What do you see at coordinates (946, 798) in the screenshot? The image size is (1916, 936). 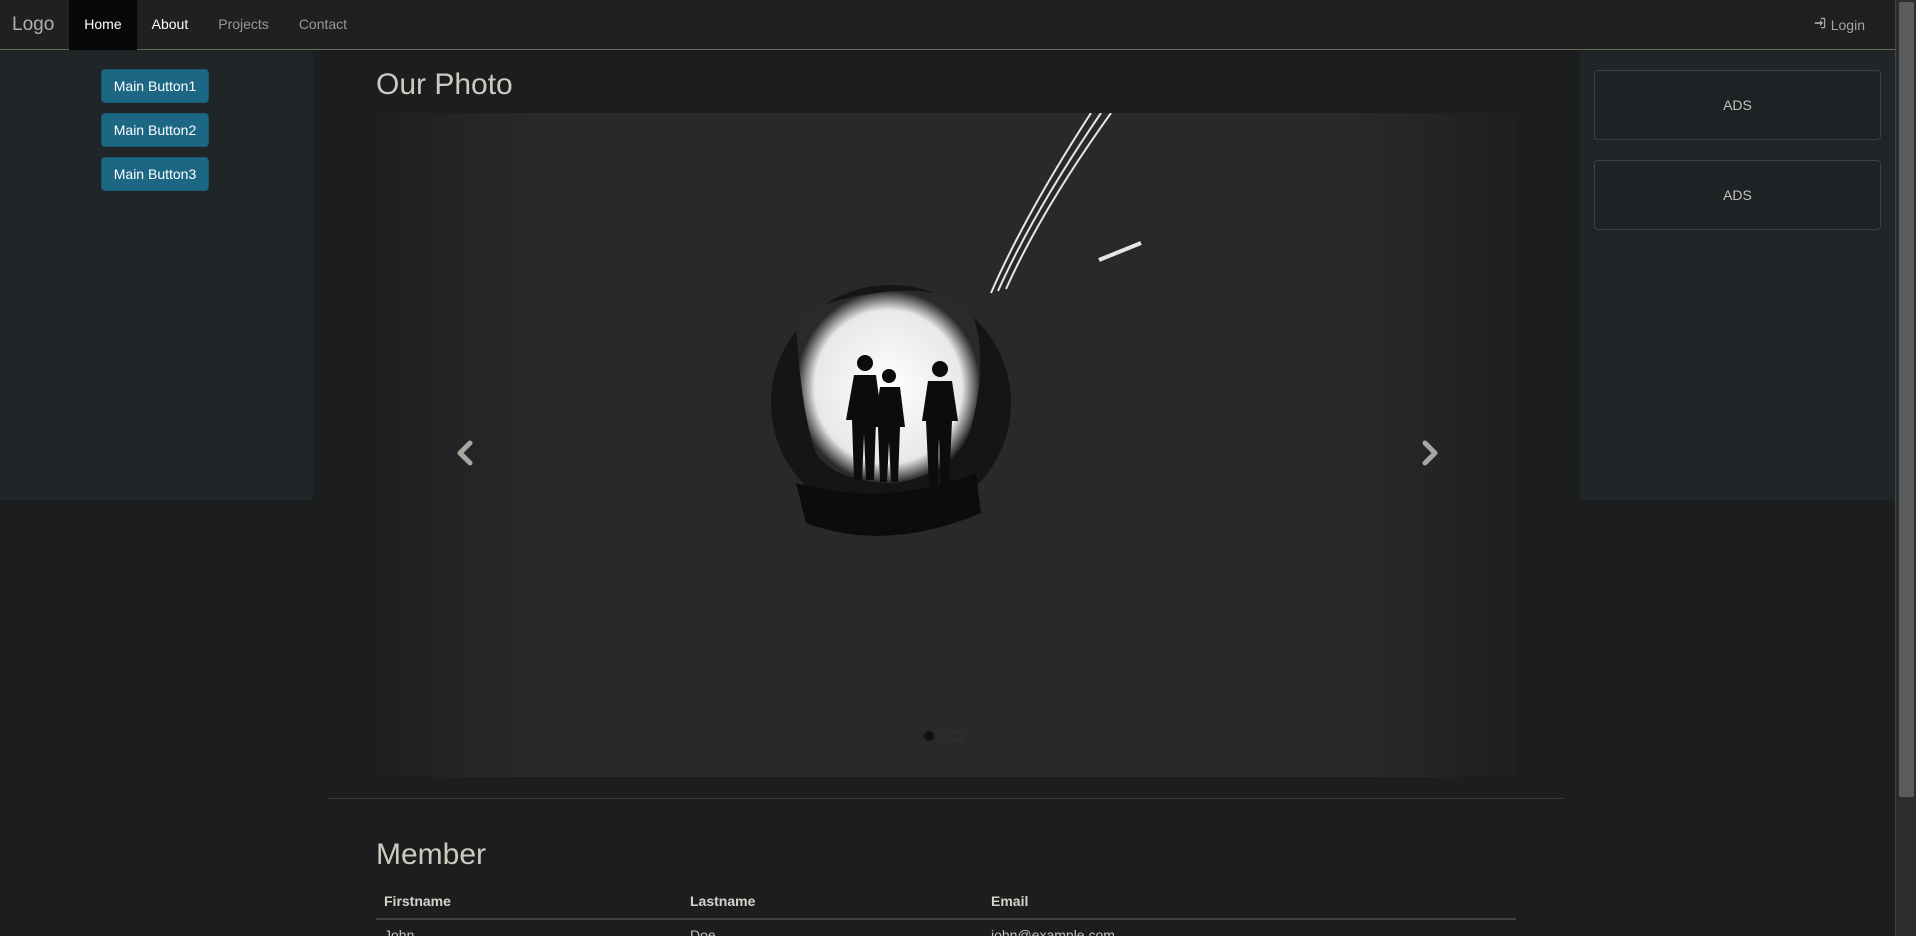 I see `section-divider` at bounding box center [946, 798].